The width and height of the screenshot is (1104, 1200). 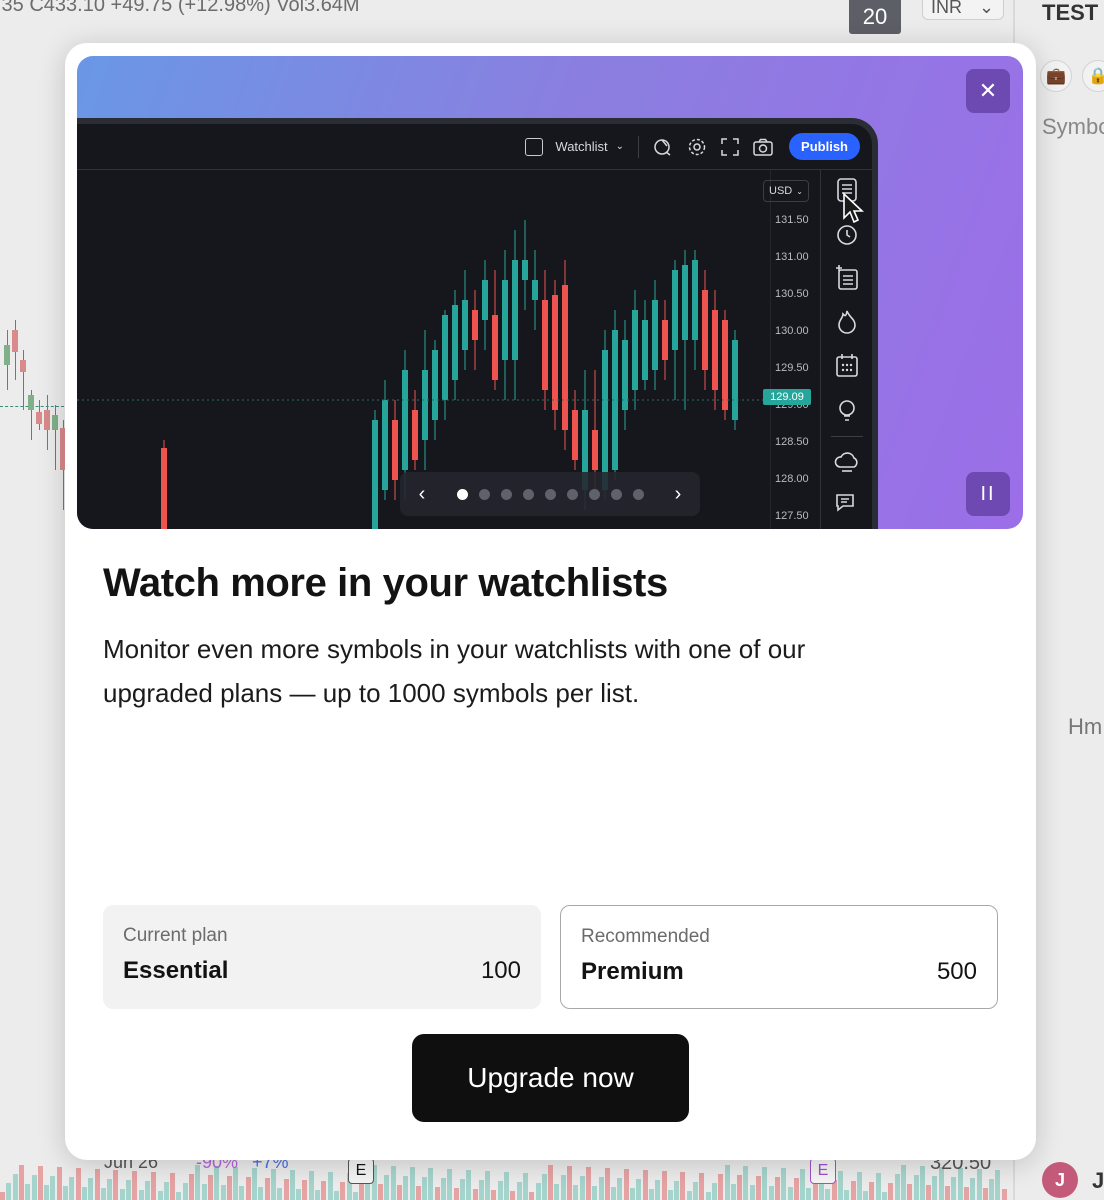 What do you see at coordinates (1073, 126) in the screenshot?
I see `symbol-column-header: Symbo` at bounding box center [1073, 126].